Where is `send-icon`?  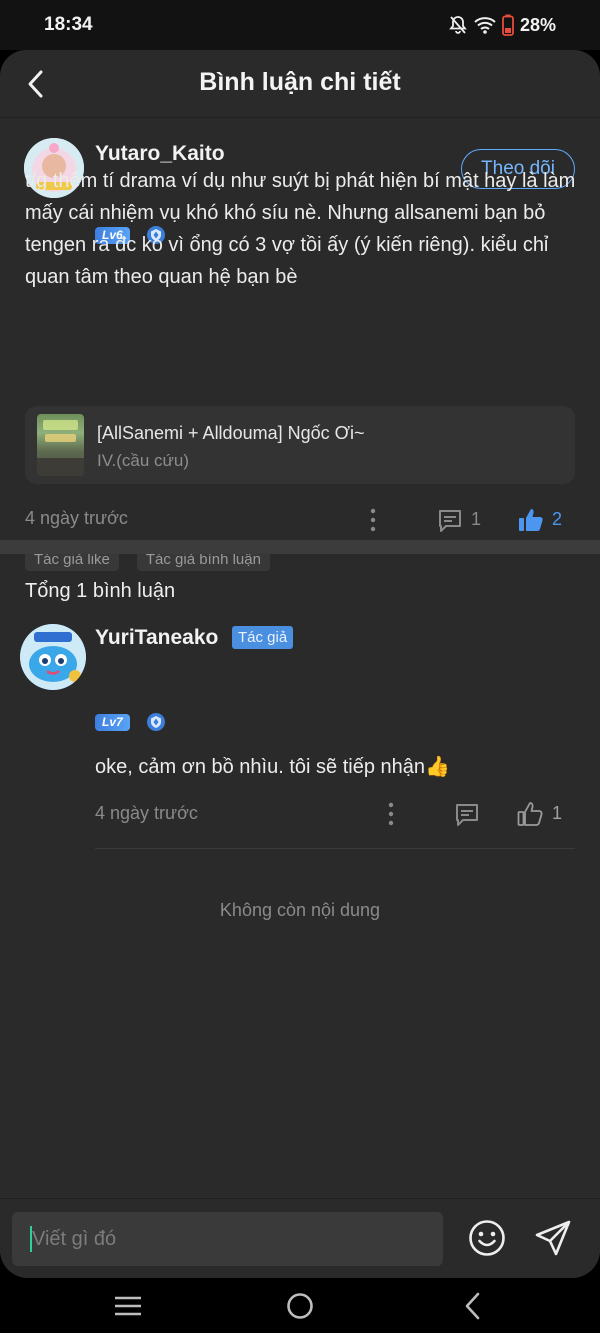
send-icon is located at coordinates (553, 1238).